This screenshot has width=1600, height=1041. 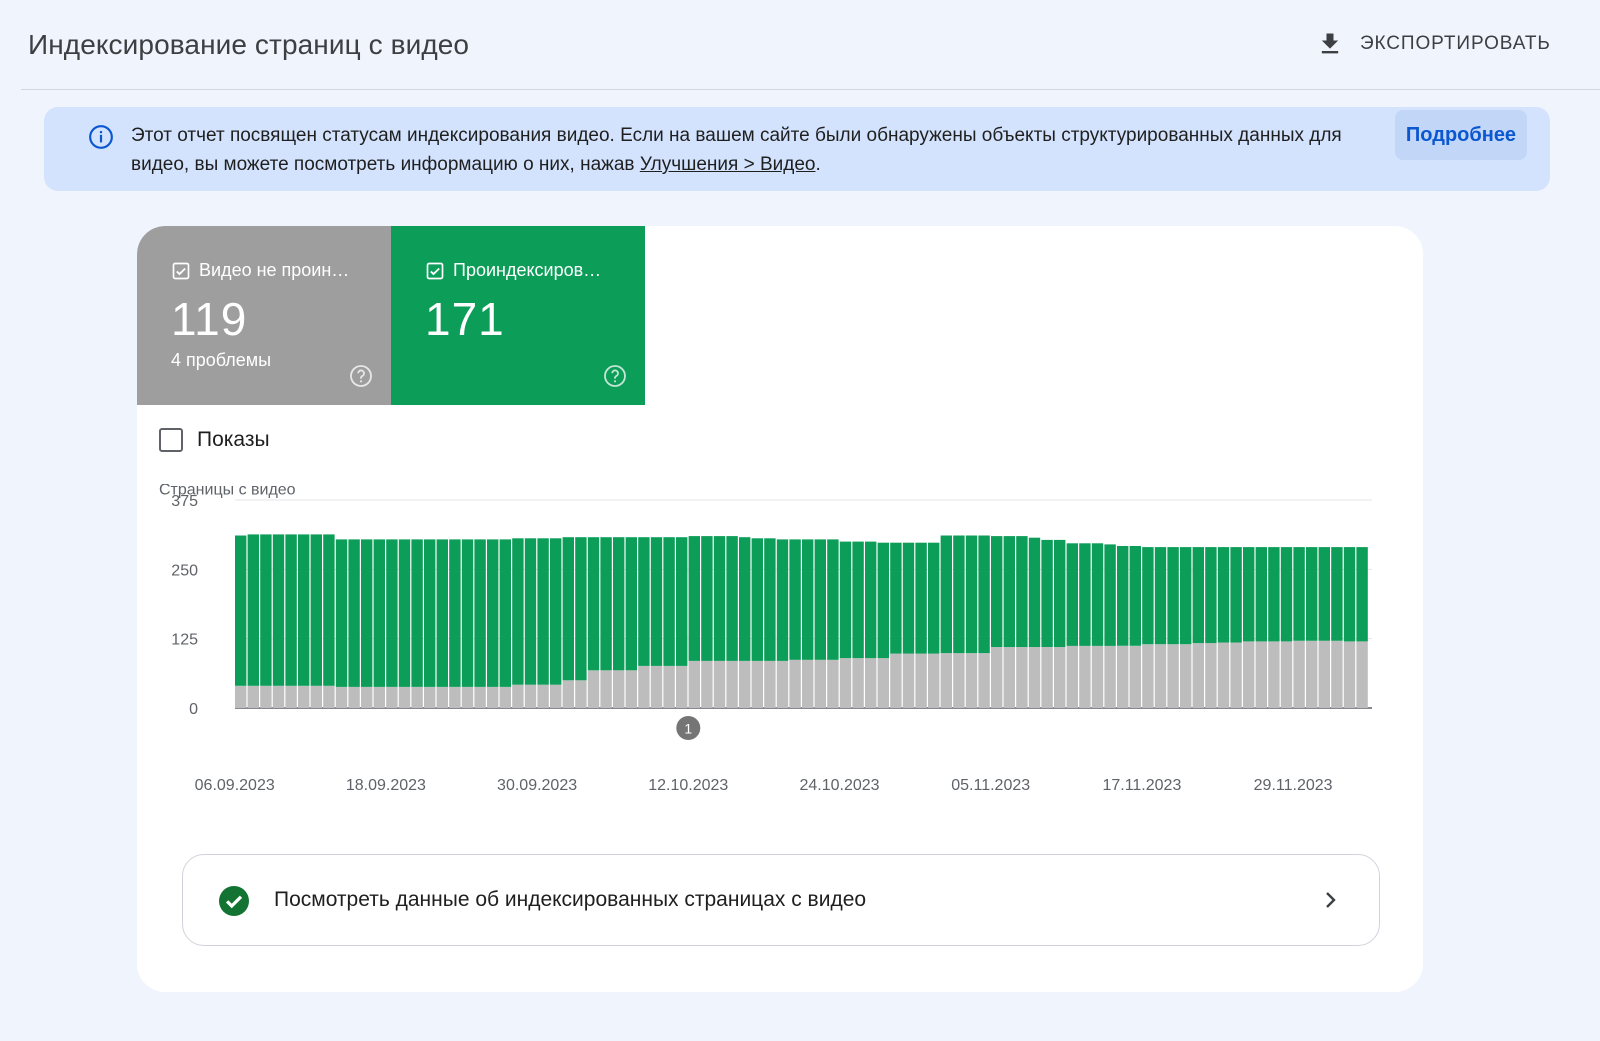 I want to click on info-icon, so click(x=101, y=137).